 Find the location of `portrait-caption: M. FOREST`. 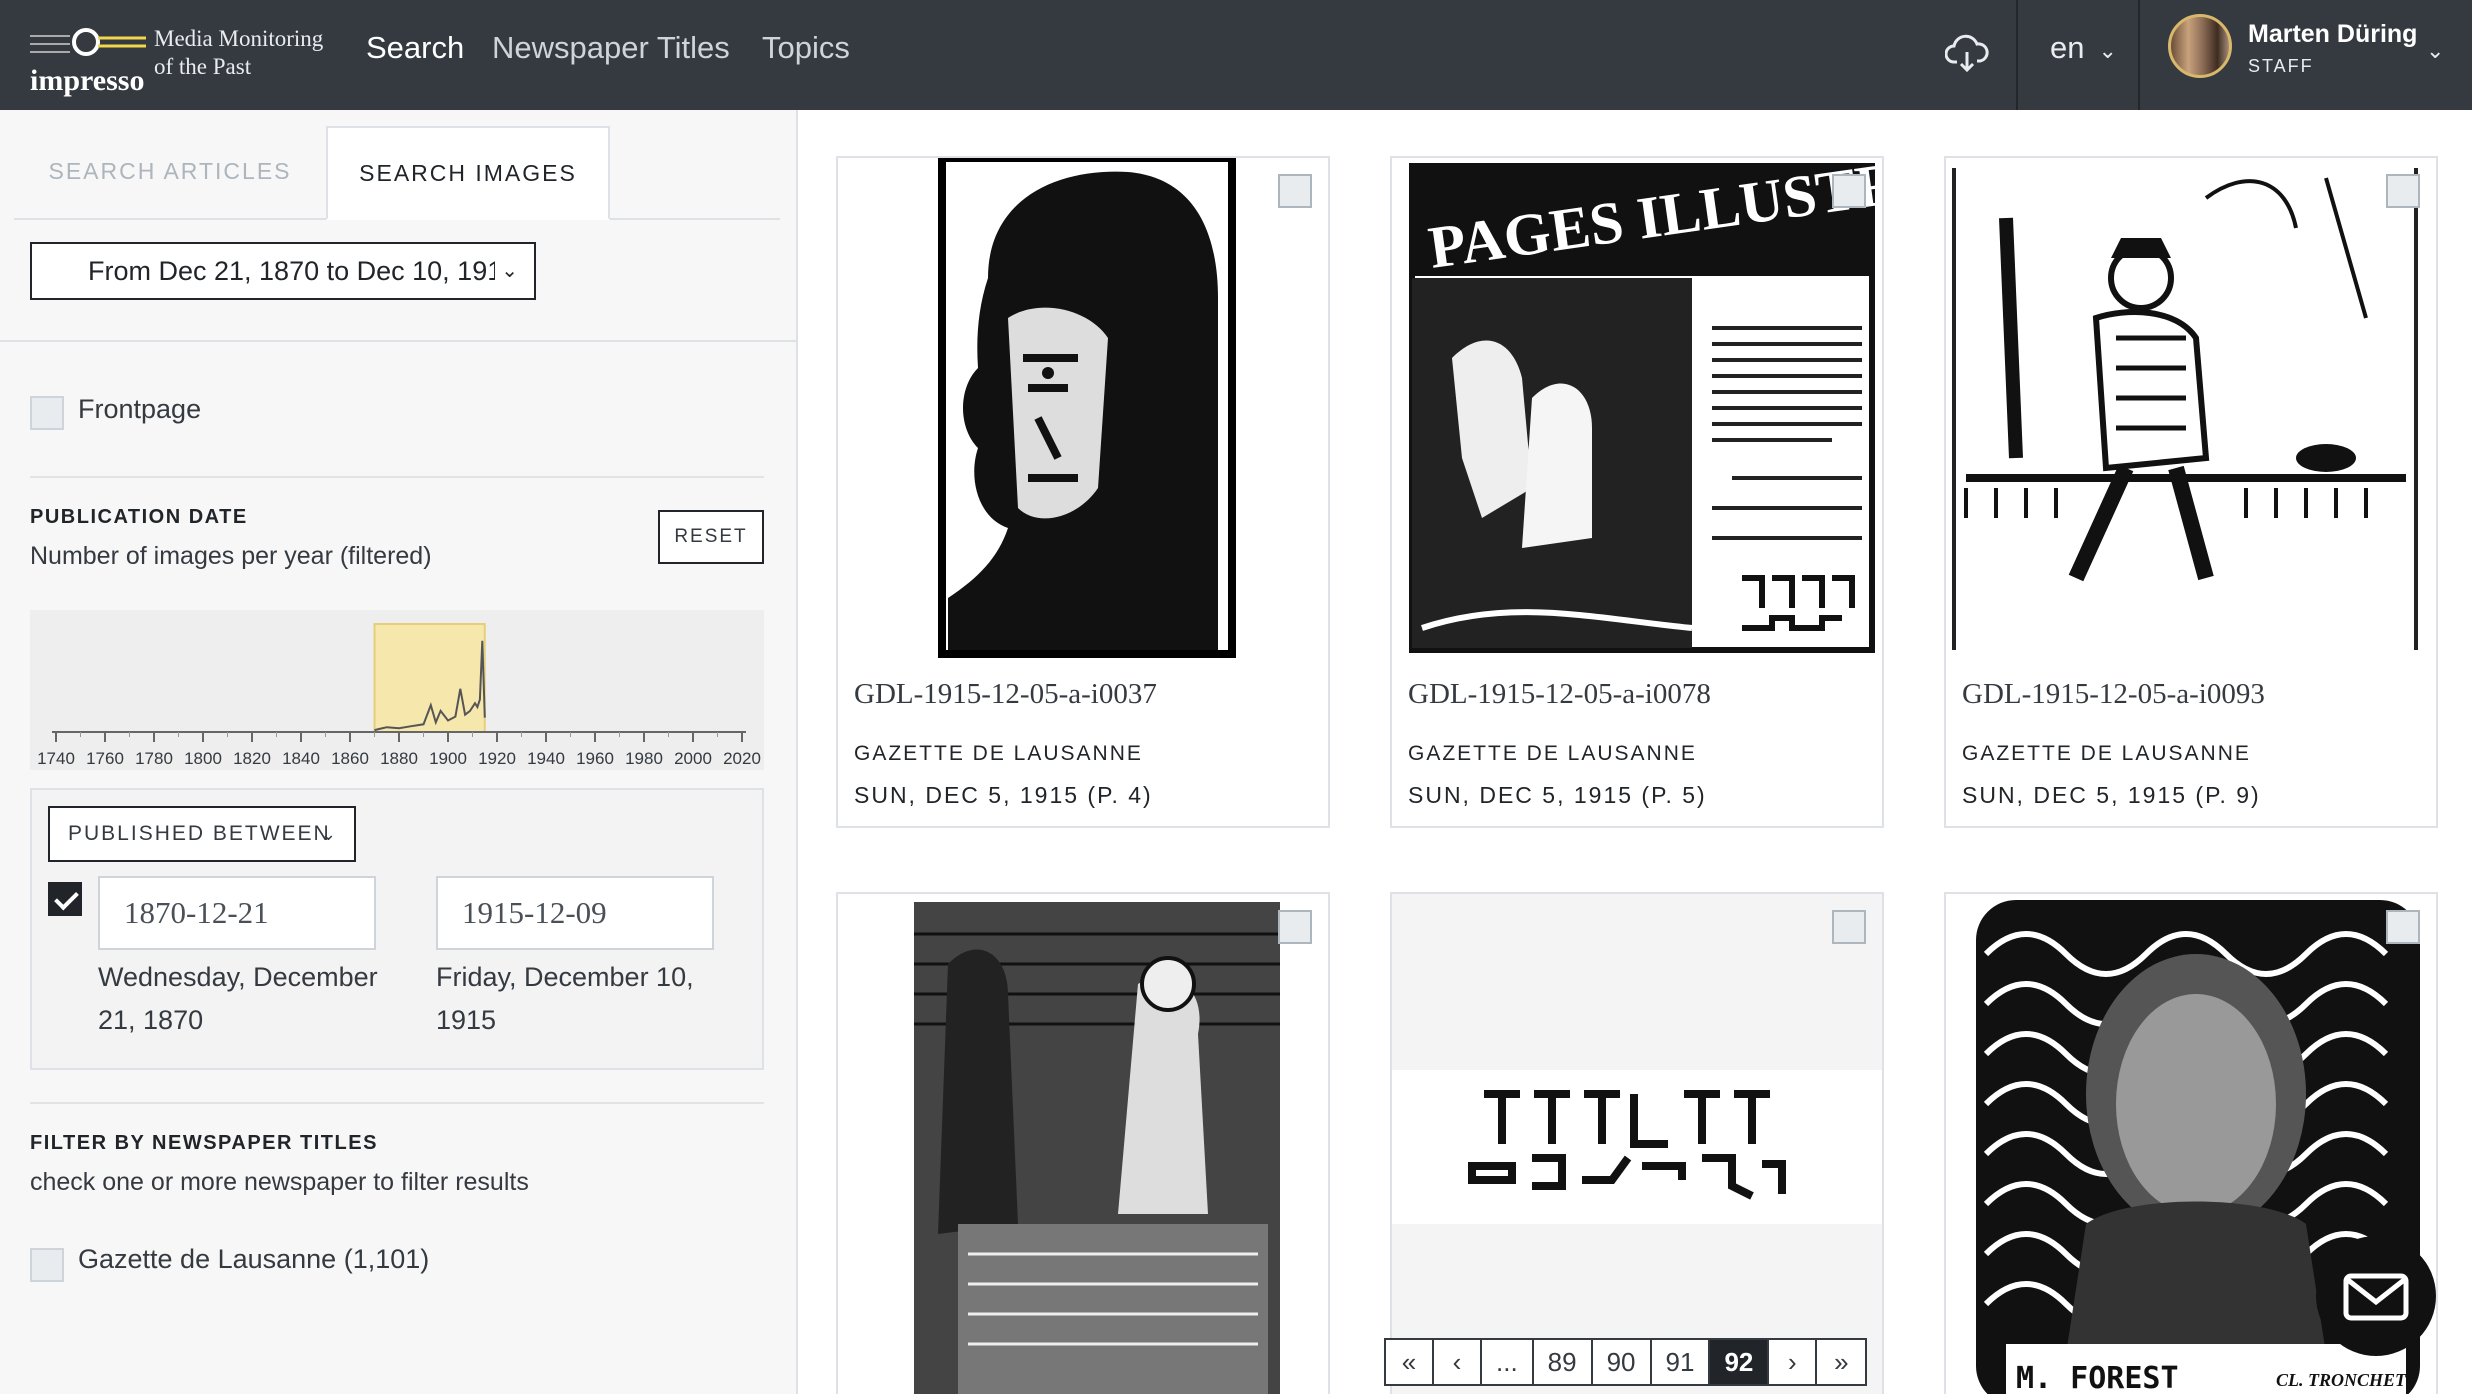

portrait-caption: M. FOREST is located at coordinates (2097, 1377).